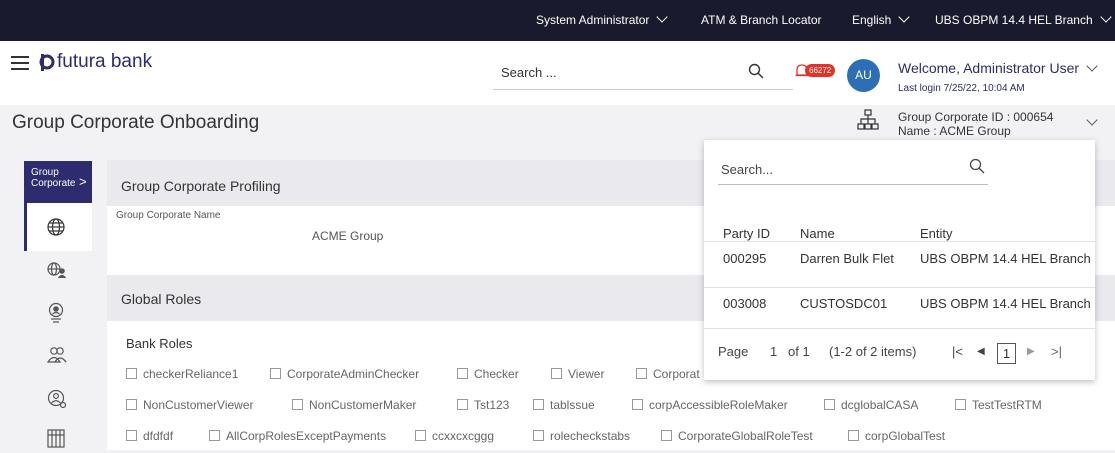 This screenshot has width=1115, height=453. I want to click on role-checkbox: TestTestRTM, so click(998, 405).